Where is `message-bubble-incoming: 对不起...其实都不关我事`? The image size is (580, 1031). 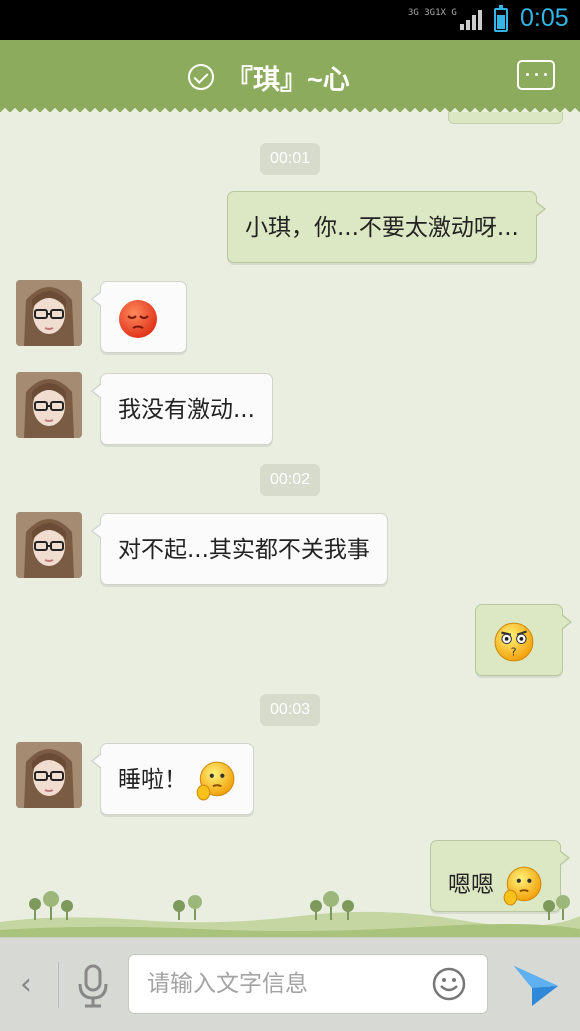 message-bubble-incoming: 对不起...其实都不关我事 is located at coordinates (239, 549).